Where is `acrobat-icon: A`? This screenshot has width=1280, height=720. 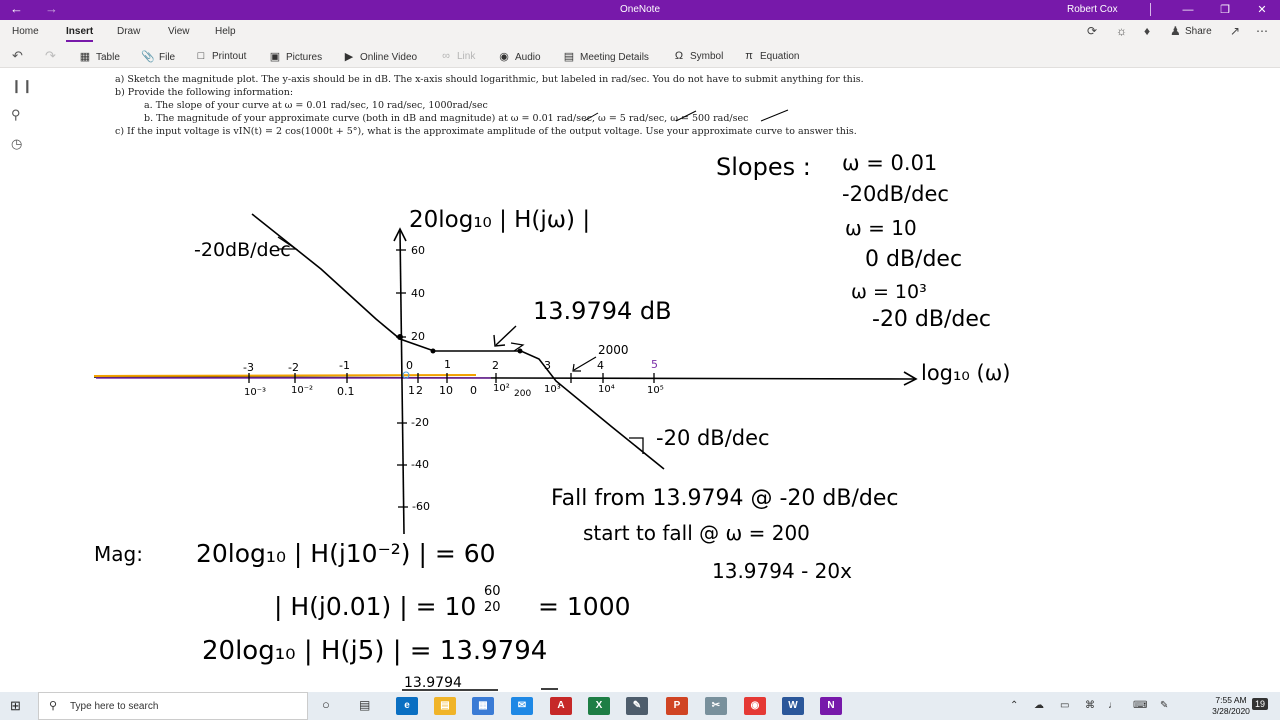
acrobat-icon: A is located at coordinates (561, 706).